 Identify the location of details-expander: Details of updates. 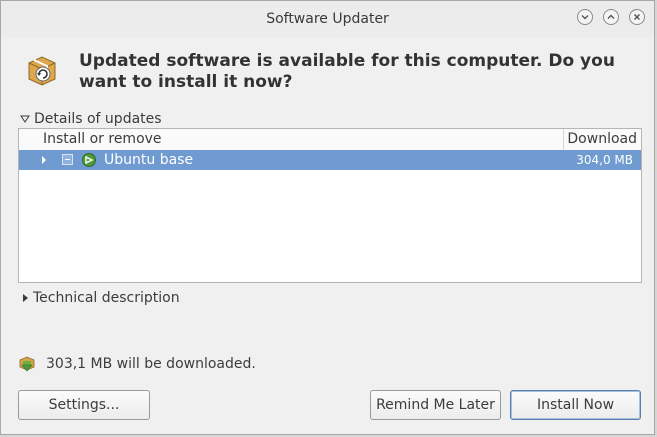
(91, 119).